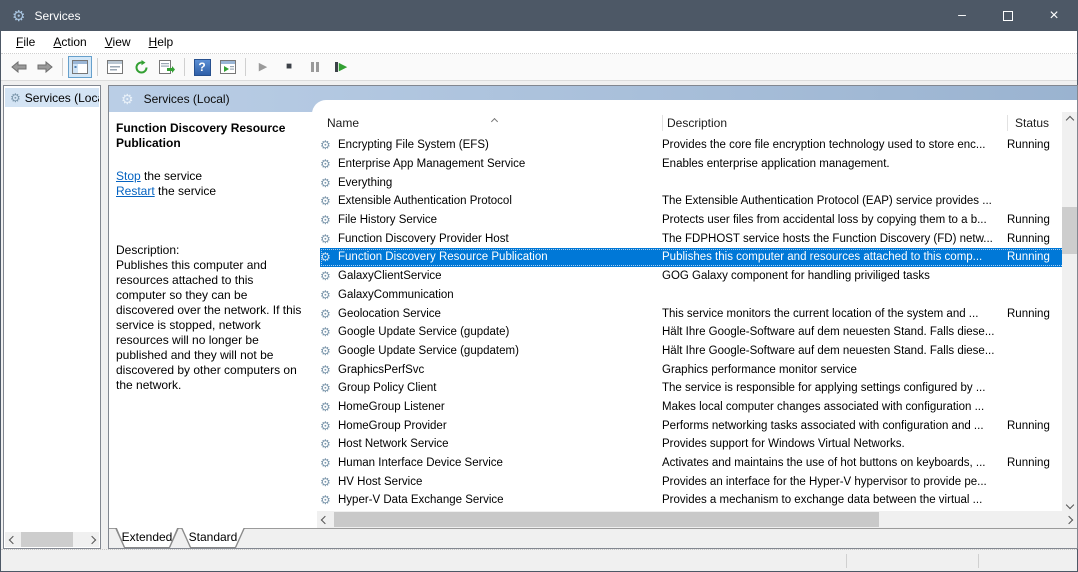 The width and height of the screenshot is (1078, 572). I want to click on pause-service-button, so click(315, 67).